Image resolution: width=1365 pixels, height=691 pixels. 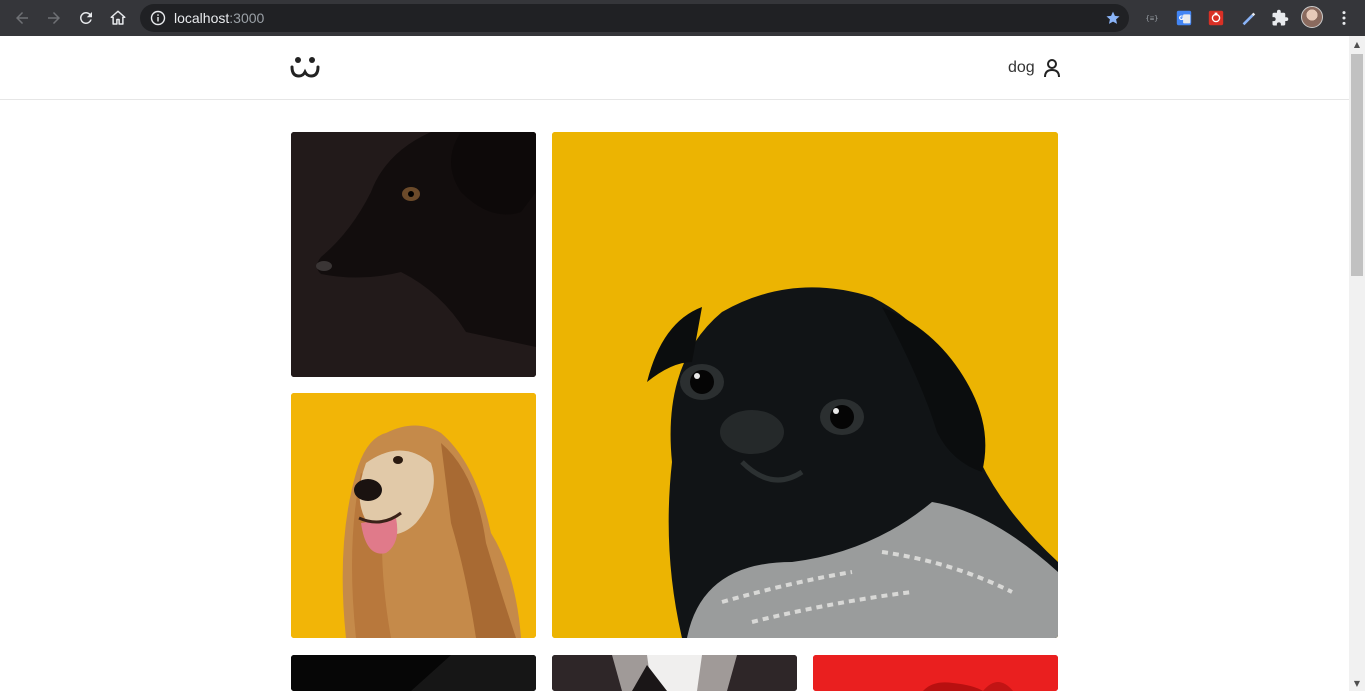 I want to click on kebab-menu-icon, so click(x=1344, y=18).